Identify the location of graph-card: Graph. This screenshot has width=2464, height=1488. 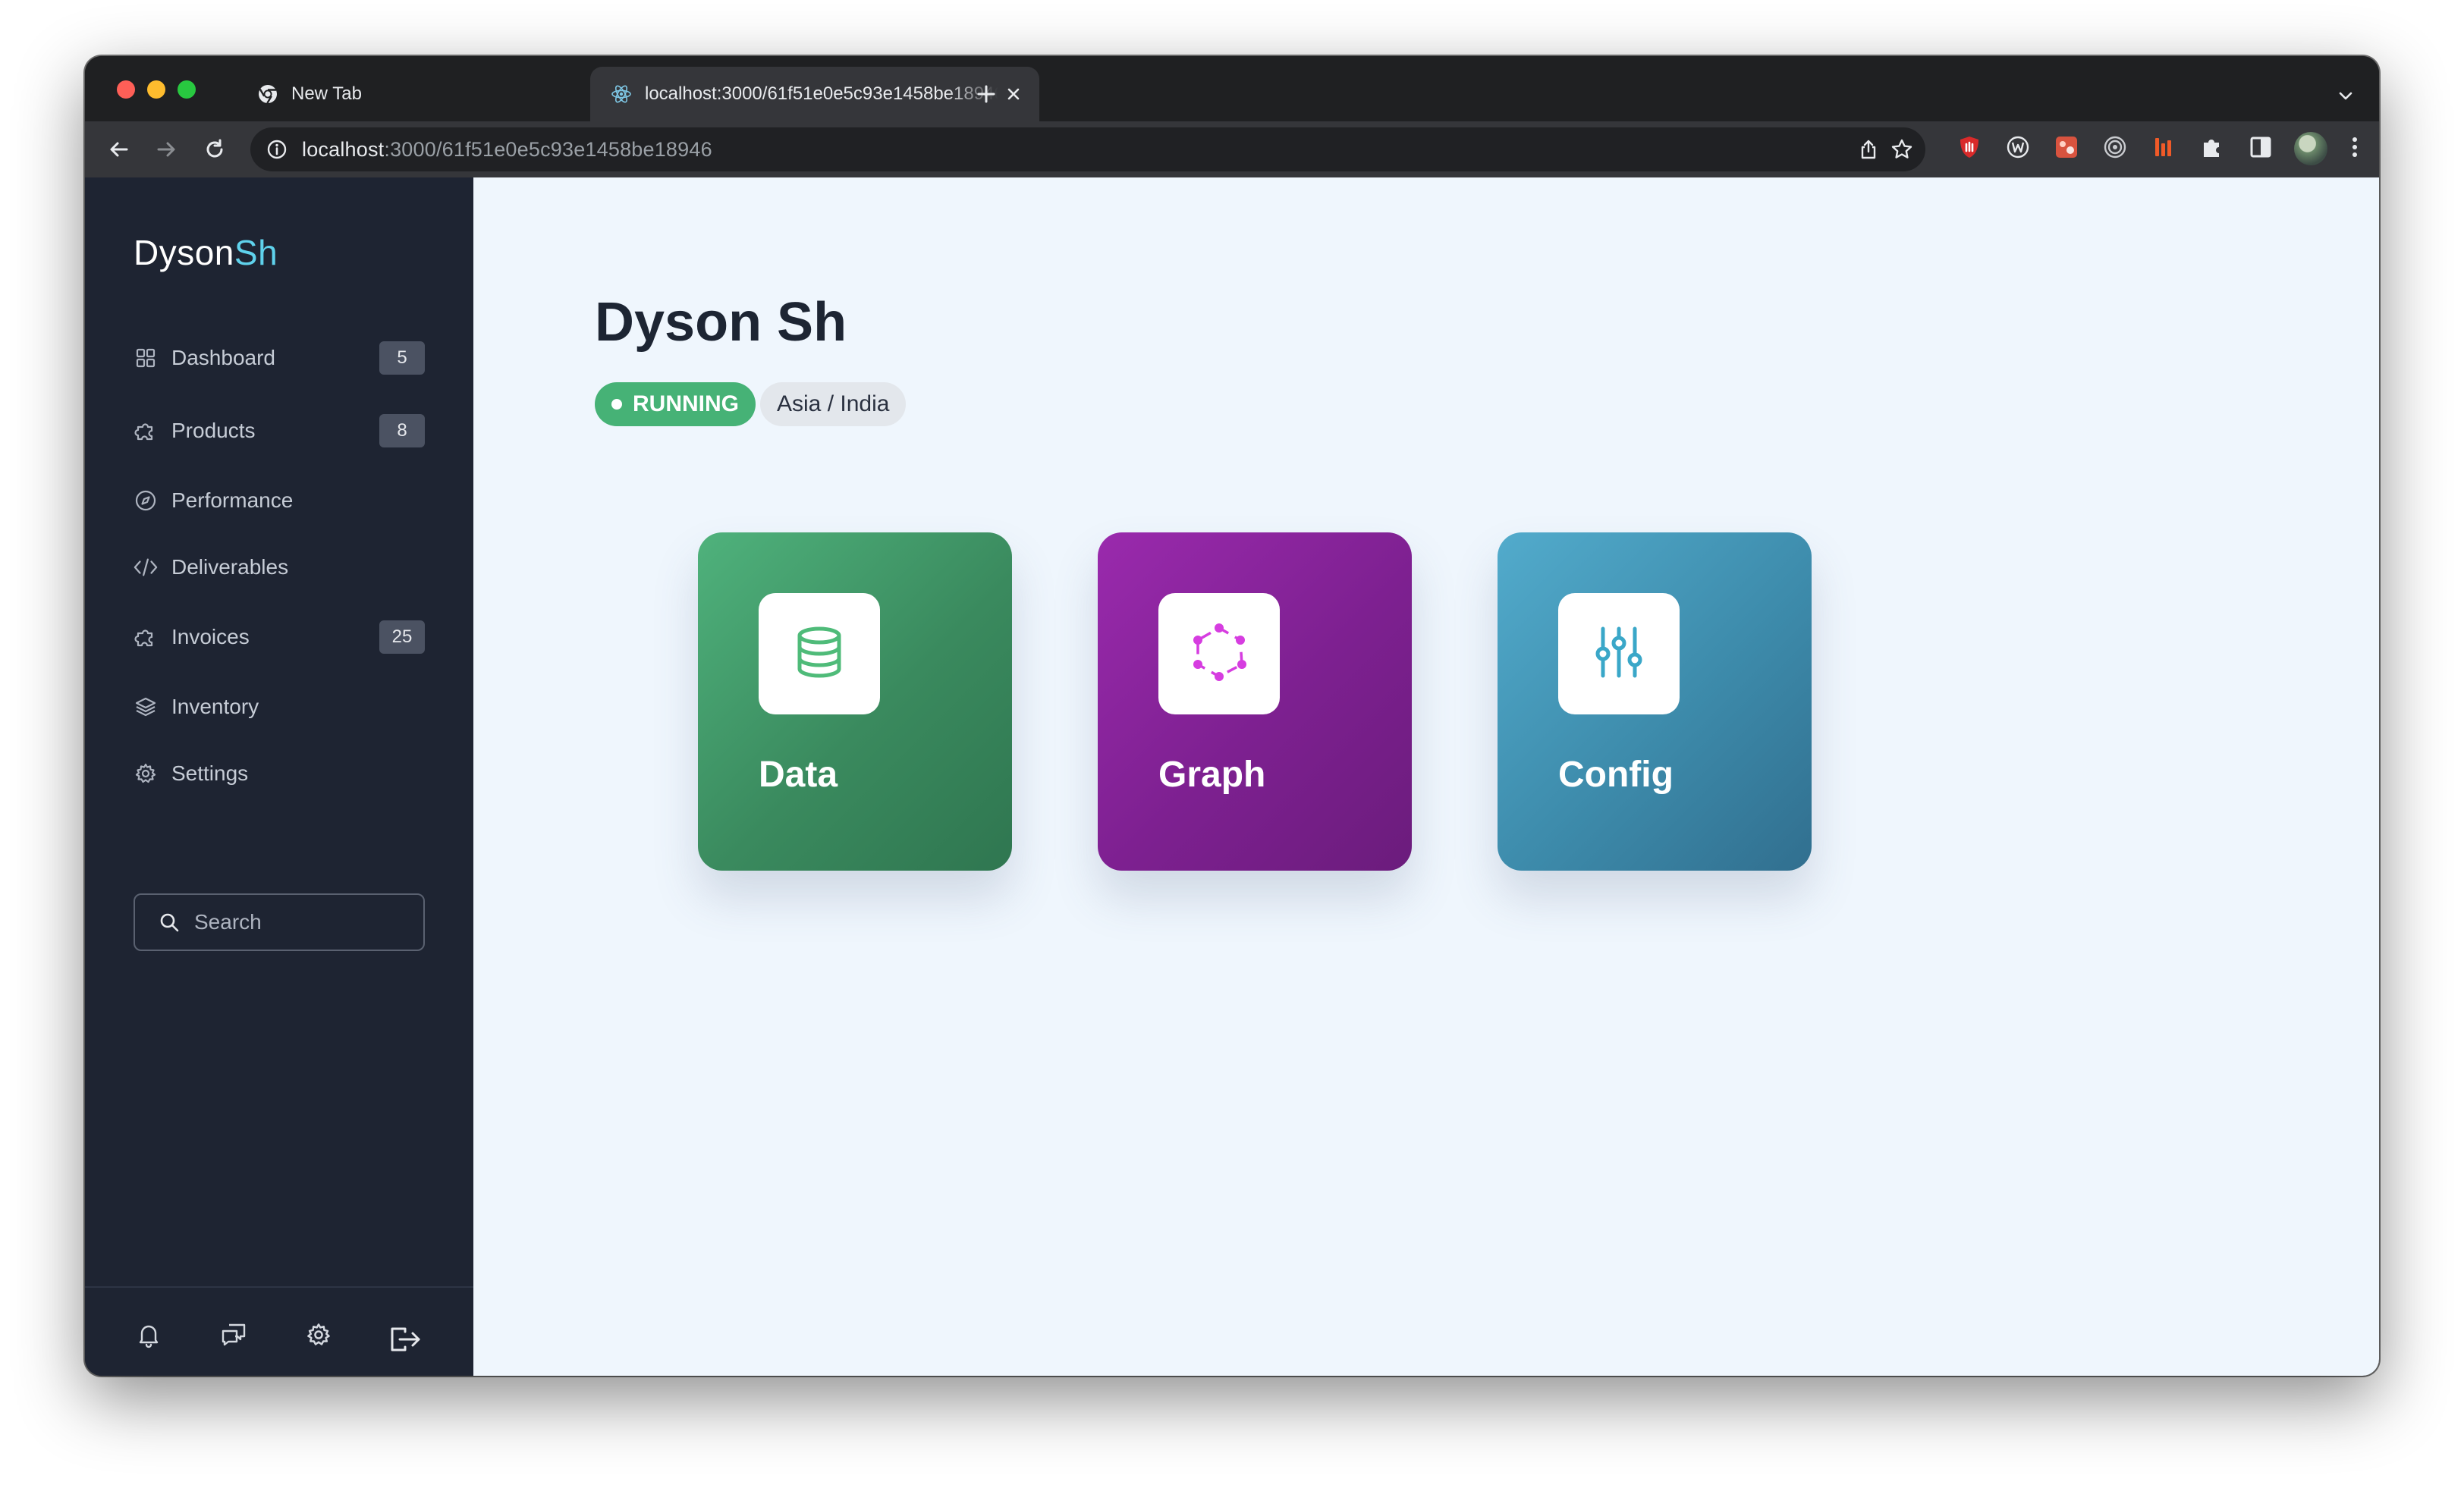
(1255, 701).